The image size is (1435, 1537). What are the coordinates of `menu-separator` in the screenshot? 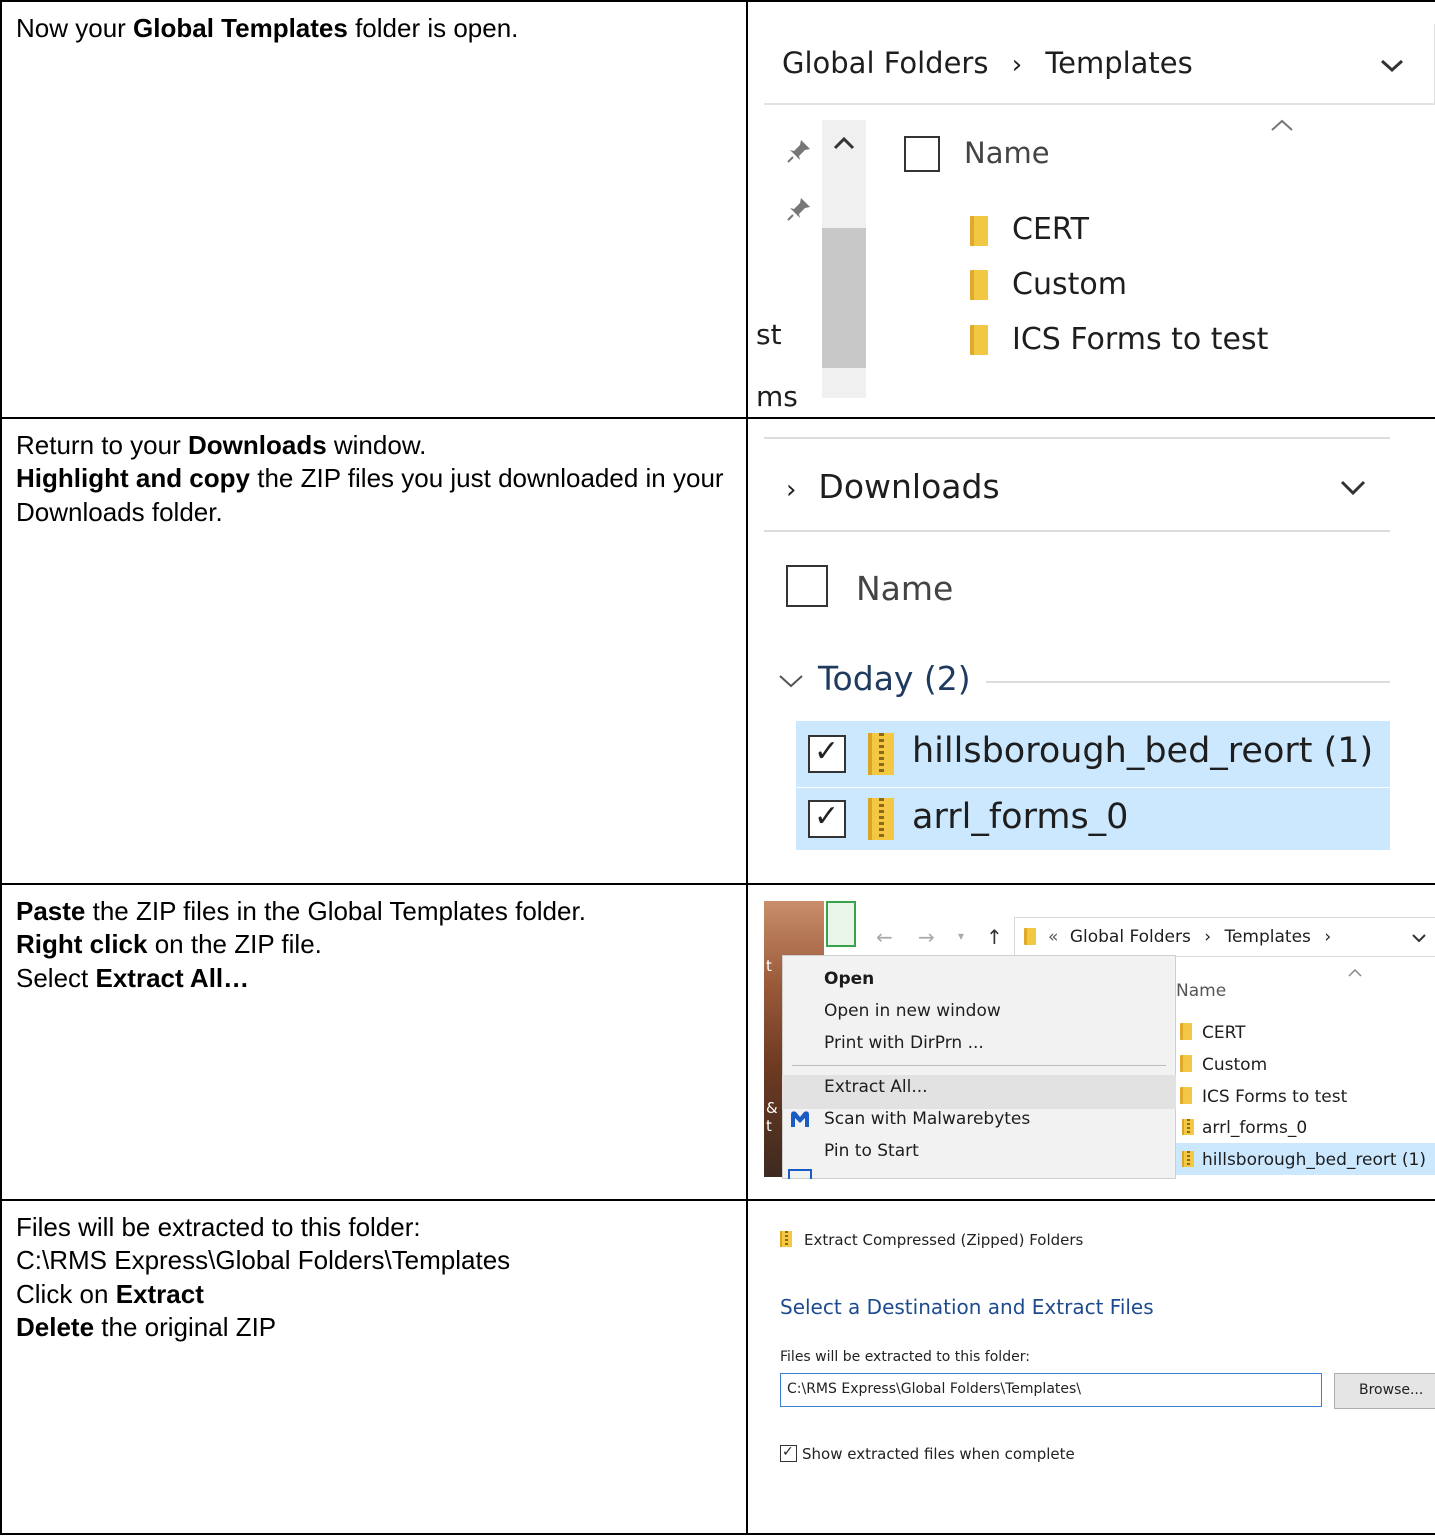 It's located at (979, 1065).